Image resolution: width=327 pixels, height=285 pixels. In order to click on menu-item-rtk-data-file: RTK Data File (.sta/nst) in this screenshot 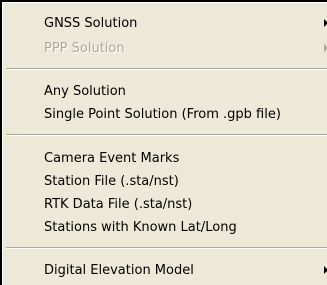, I will do `click(164, 204)`.